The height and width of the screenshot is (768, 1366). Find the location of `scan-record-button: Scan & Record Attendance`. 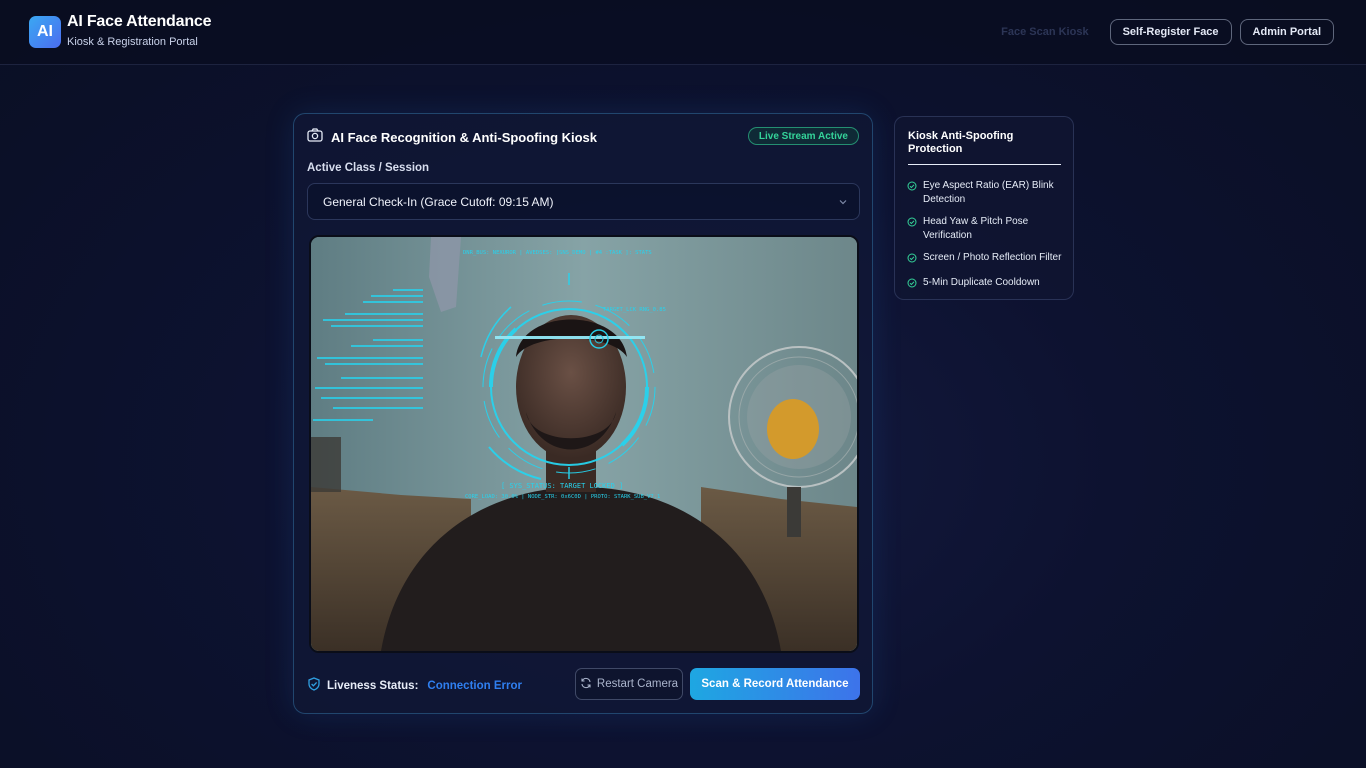

scan-record-button: Scan & Record Attendance is located at coordinates (775, 684).